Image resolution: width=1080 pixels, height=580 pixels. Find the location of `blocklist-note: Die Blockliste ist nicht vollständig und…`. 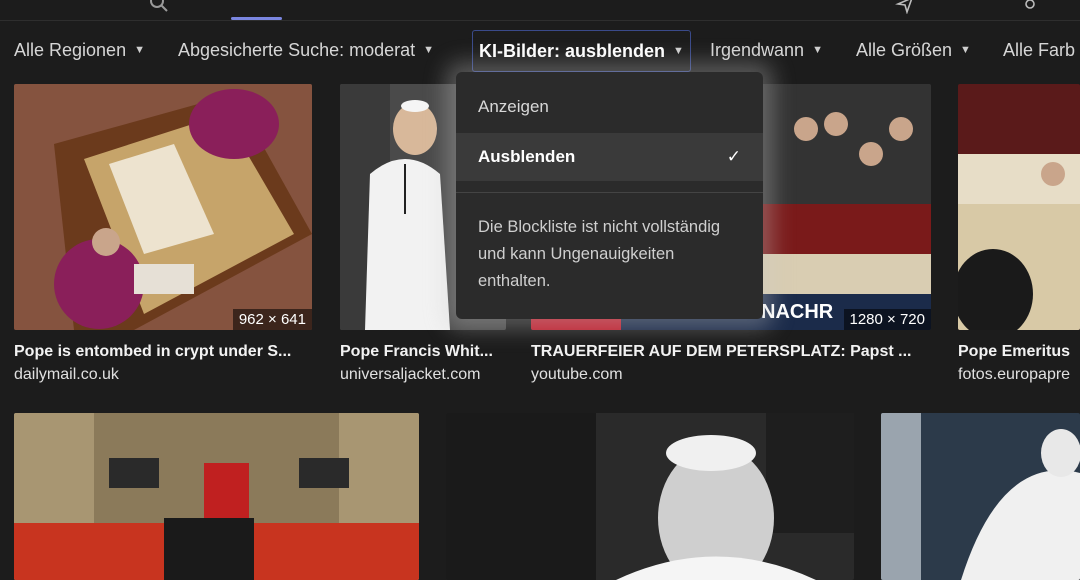

blocklist-note: Die Blockliste ist nicht vollständig und… is located at coordinates (599, 254).